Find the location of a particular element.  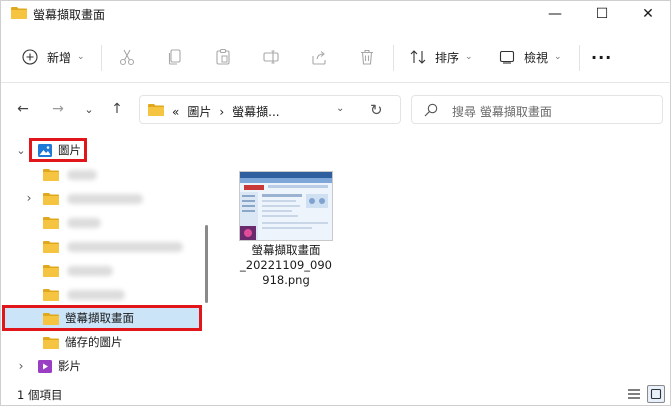

scrollbar is located at coordinates (206, 264).